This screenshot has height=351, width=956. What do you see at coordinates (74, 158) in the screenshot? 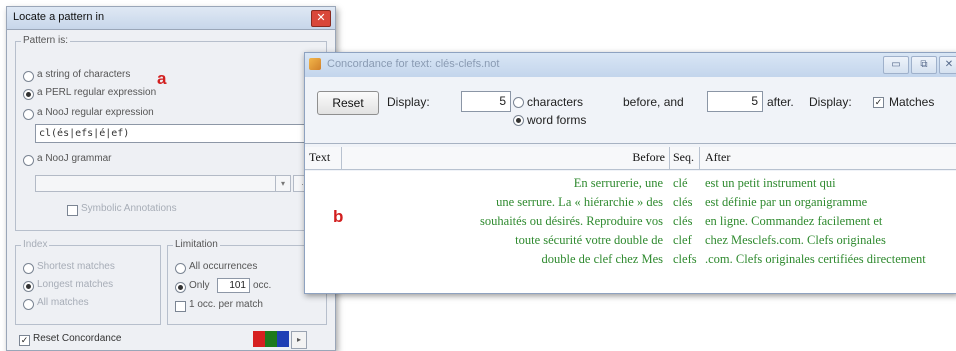
I see `nooj-grammar-option-label: a NooJ grammar` at bounding box center [74, 158].